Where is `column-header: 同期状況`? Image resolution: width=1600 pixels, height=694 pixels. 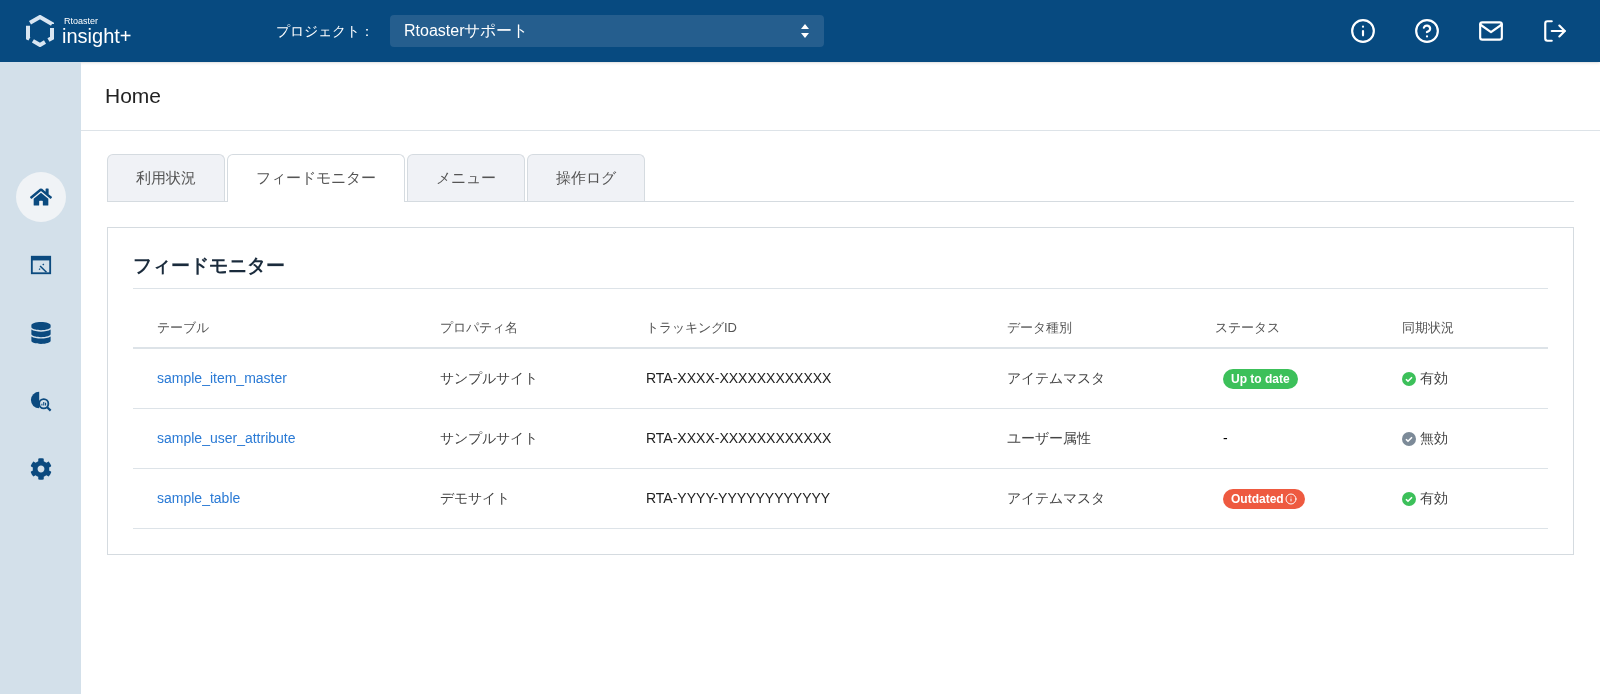 column-header: 同期状況 is located at coordinates (1428, 328).